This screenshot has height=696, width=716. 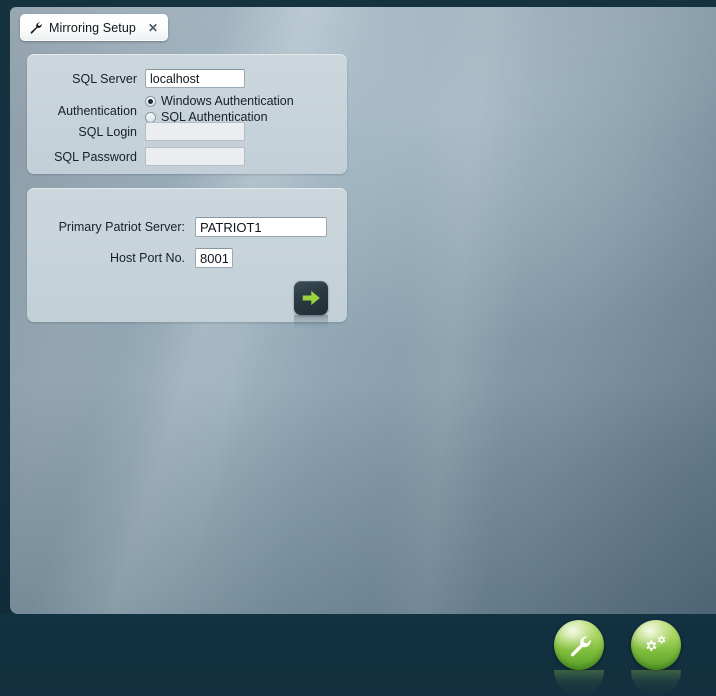 I want to click on primary-patriot-server-row: Primary Patriot Server:, so click(x=182, y=227).